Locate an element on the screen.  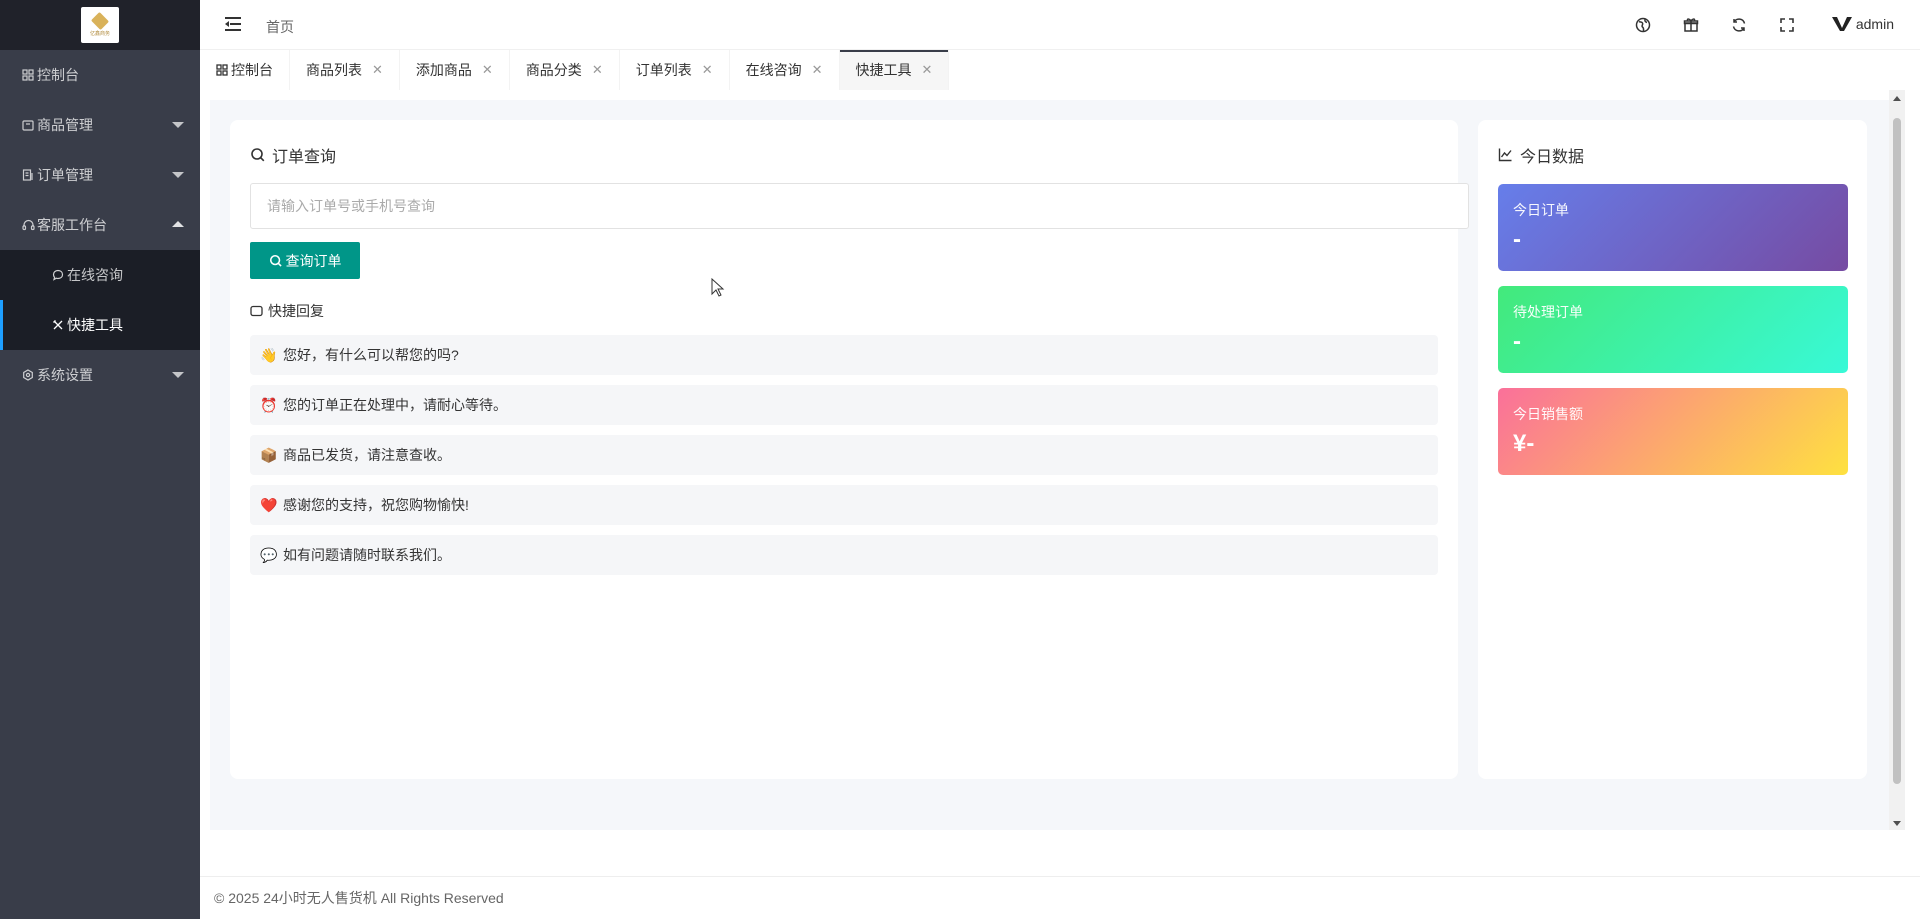
sidebar-item-service: 客服工作台 is located at coordinates (100, 225).